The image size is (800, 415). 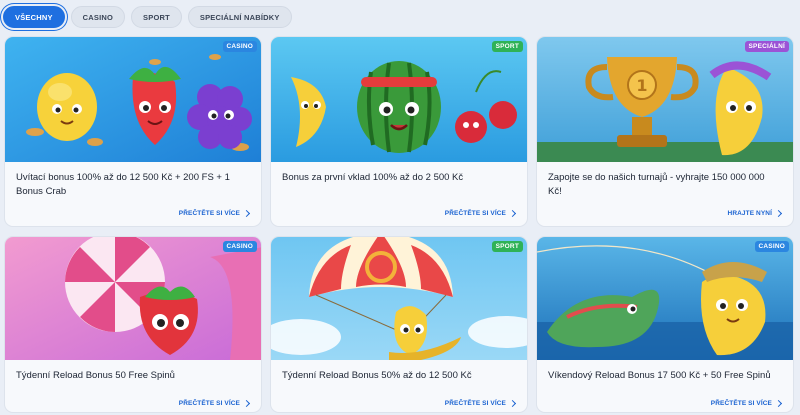 I want to click on promo-image-candy, so click(x=133, y=298).